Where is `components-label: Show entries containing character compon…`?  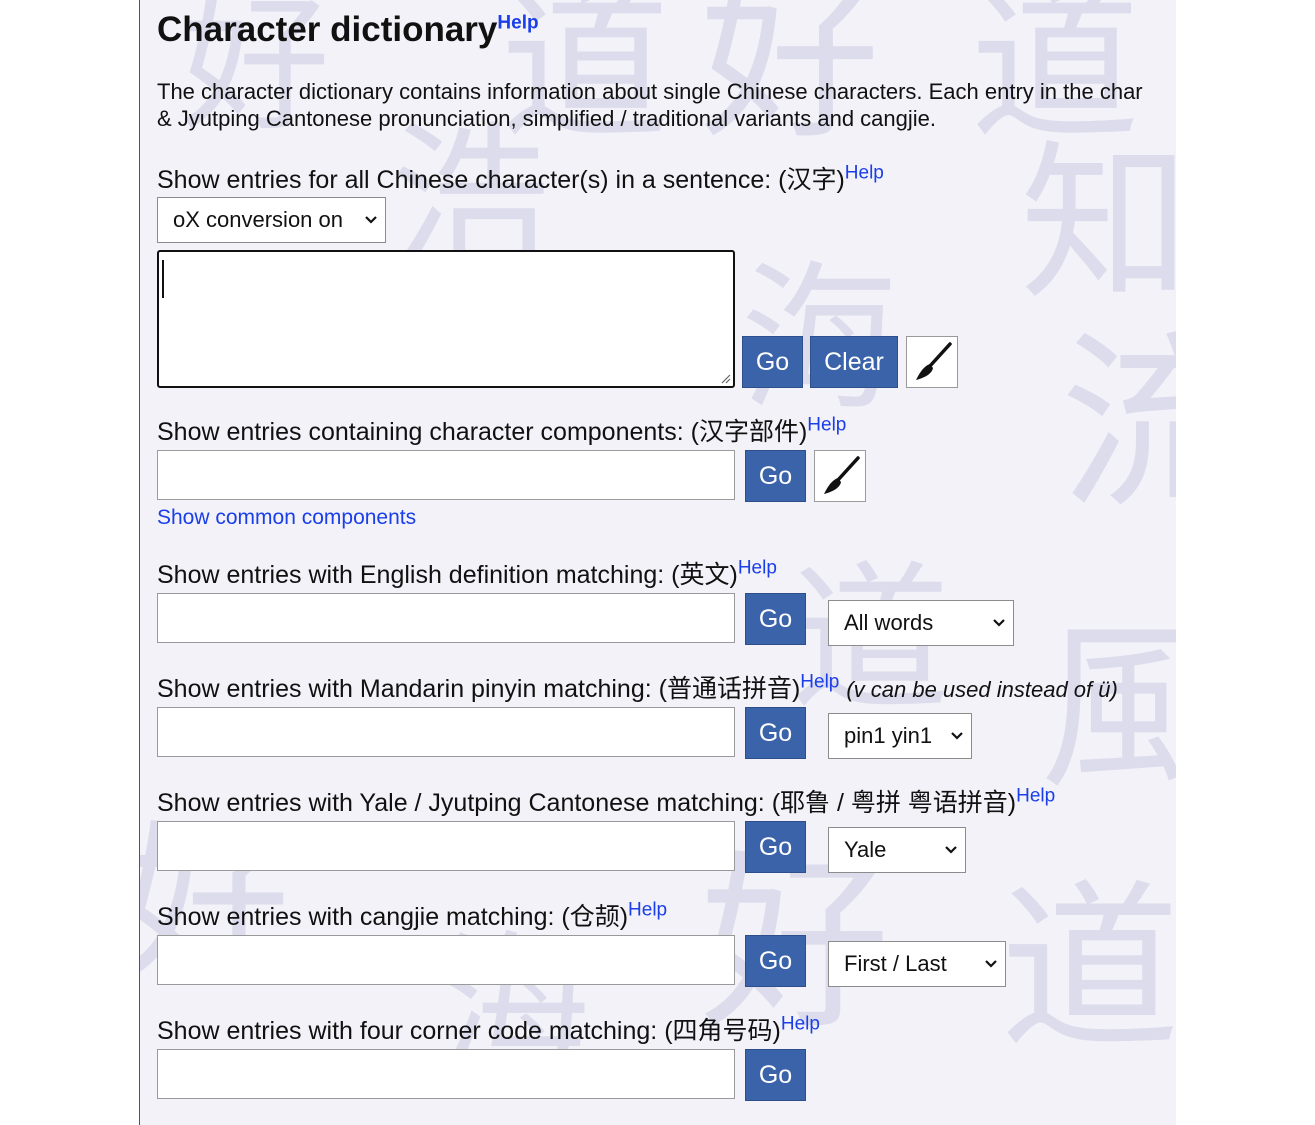 components-label: Show entries containing character compon… is located at coordinates (501, 430).